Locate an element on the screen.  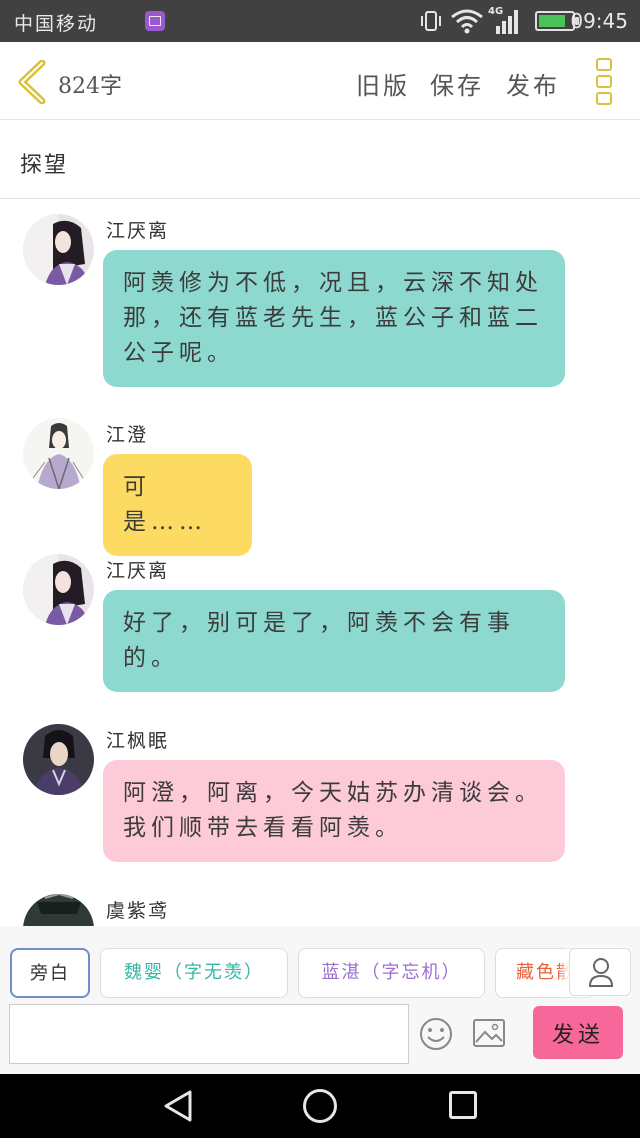
nav-recents-icon is located at coordinates (463, 1105).